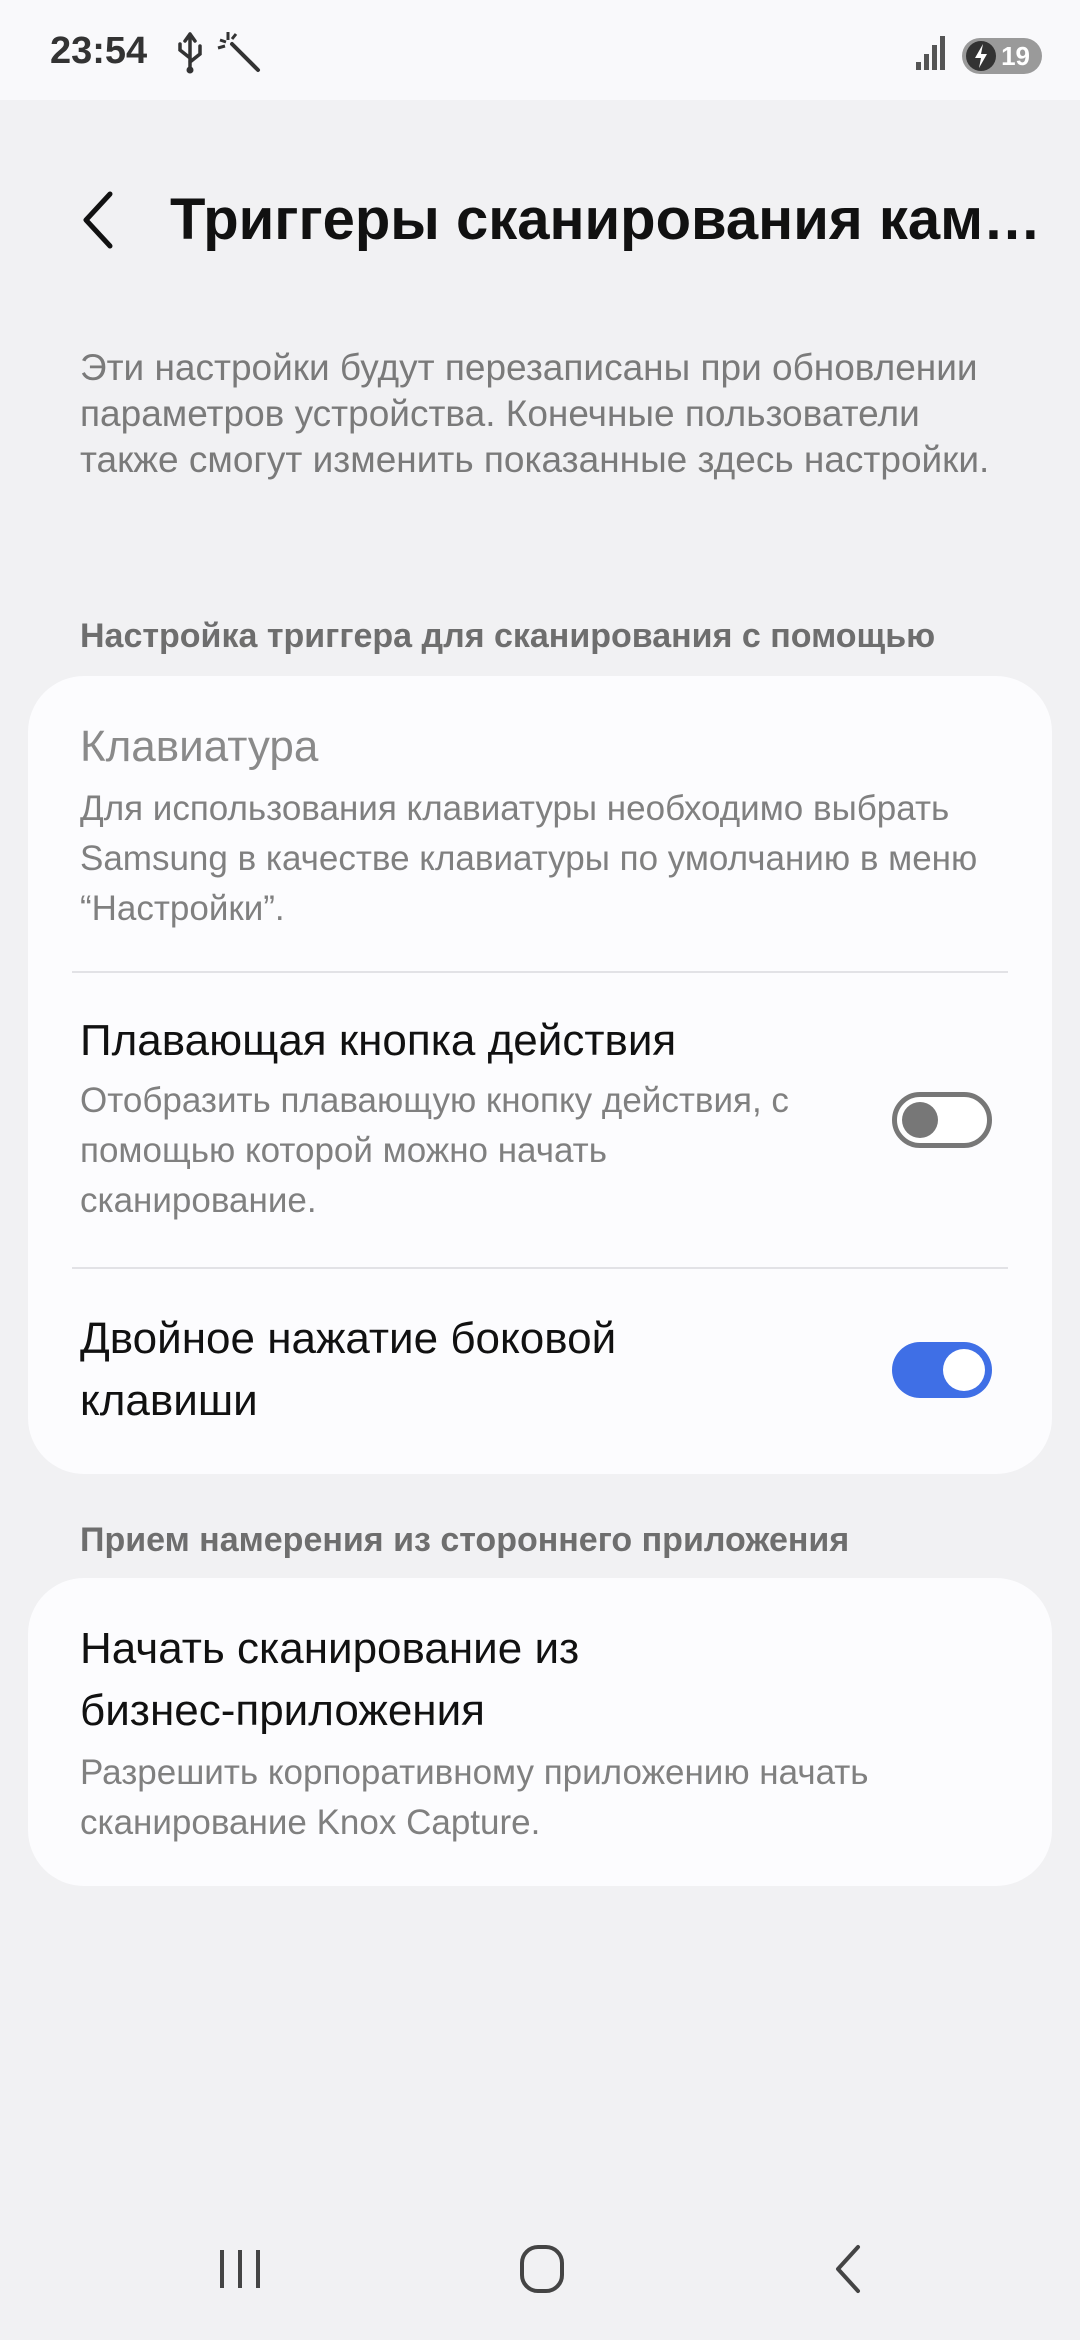 This screenshot has width=1080, height=2340. I want to click on home-icon, so click(542, 2269).